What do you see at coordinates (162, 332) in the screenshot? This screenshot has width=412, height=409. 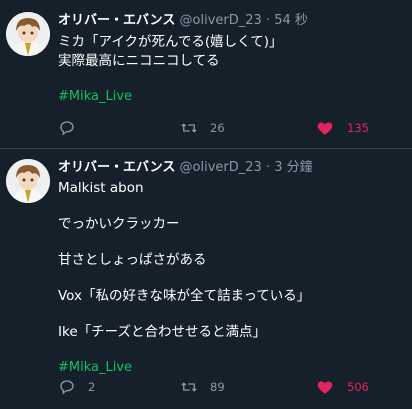 I see `tweet-text-line: Ike「チーズと合わせせると満点」` at bounding box center [162, 332].